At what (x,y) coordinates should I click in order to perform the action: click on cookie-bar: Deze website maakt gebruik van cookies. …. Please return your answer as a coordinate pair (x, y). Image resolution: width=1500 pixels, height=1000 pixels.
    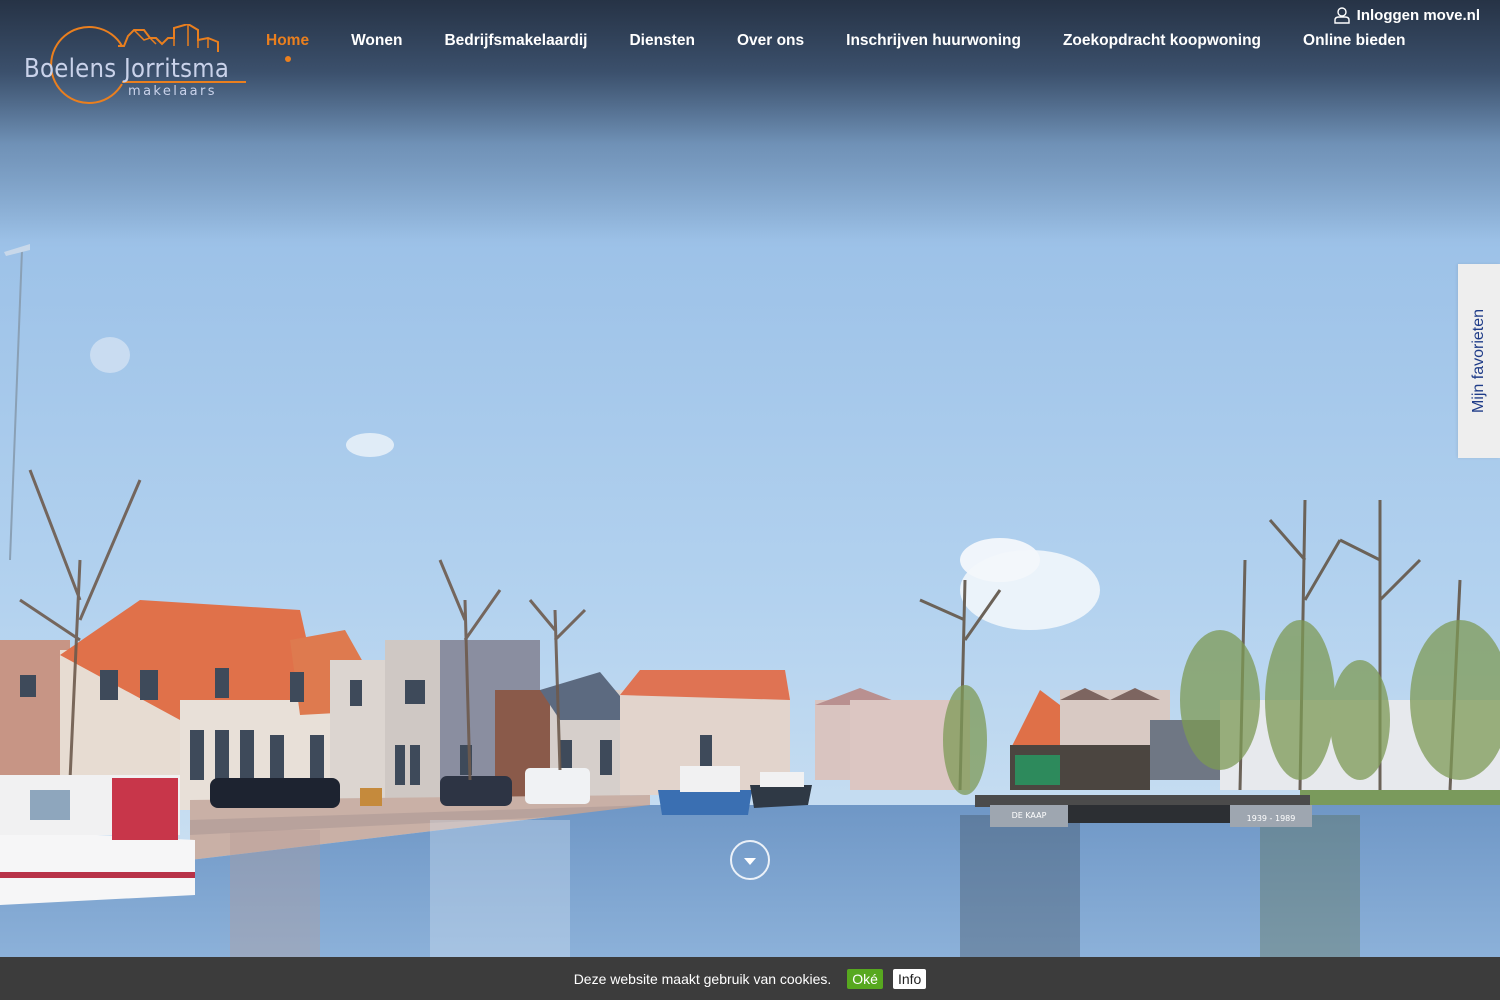
    Looking at the image, I should click on (750, 978).